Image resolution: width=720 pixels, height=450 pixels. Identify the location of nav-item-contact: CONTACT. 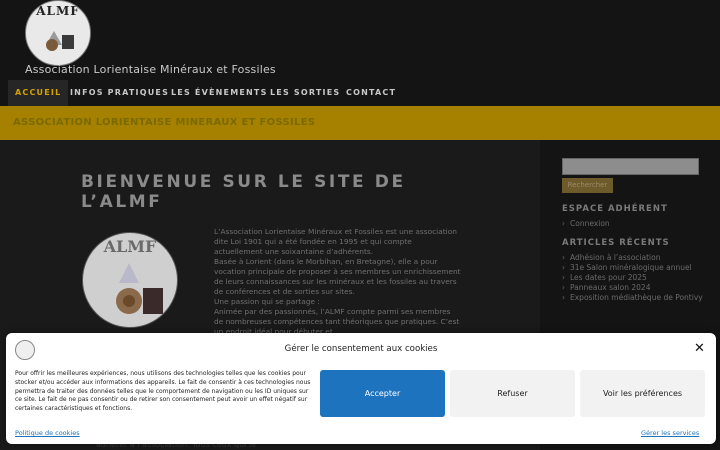
(371, 93).